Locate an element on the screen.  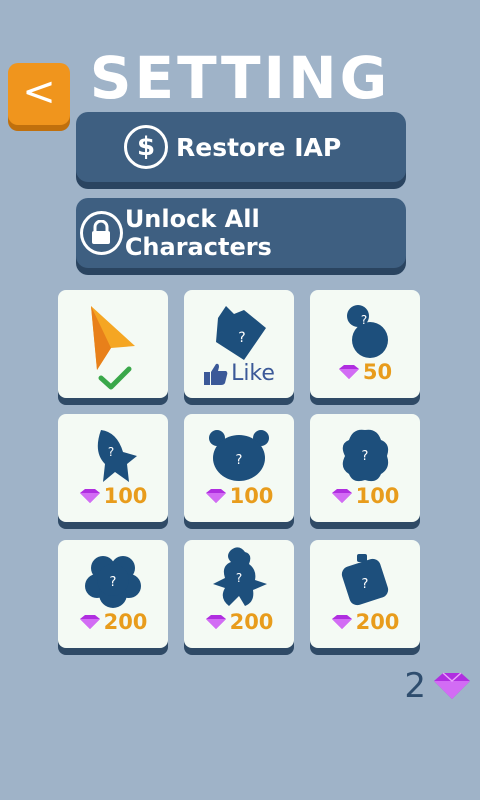
character-card-cube: ? 200 is located at coordinates (365, 594).